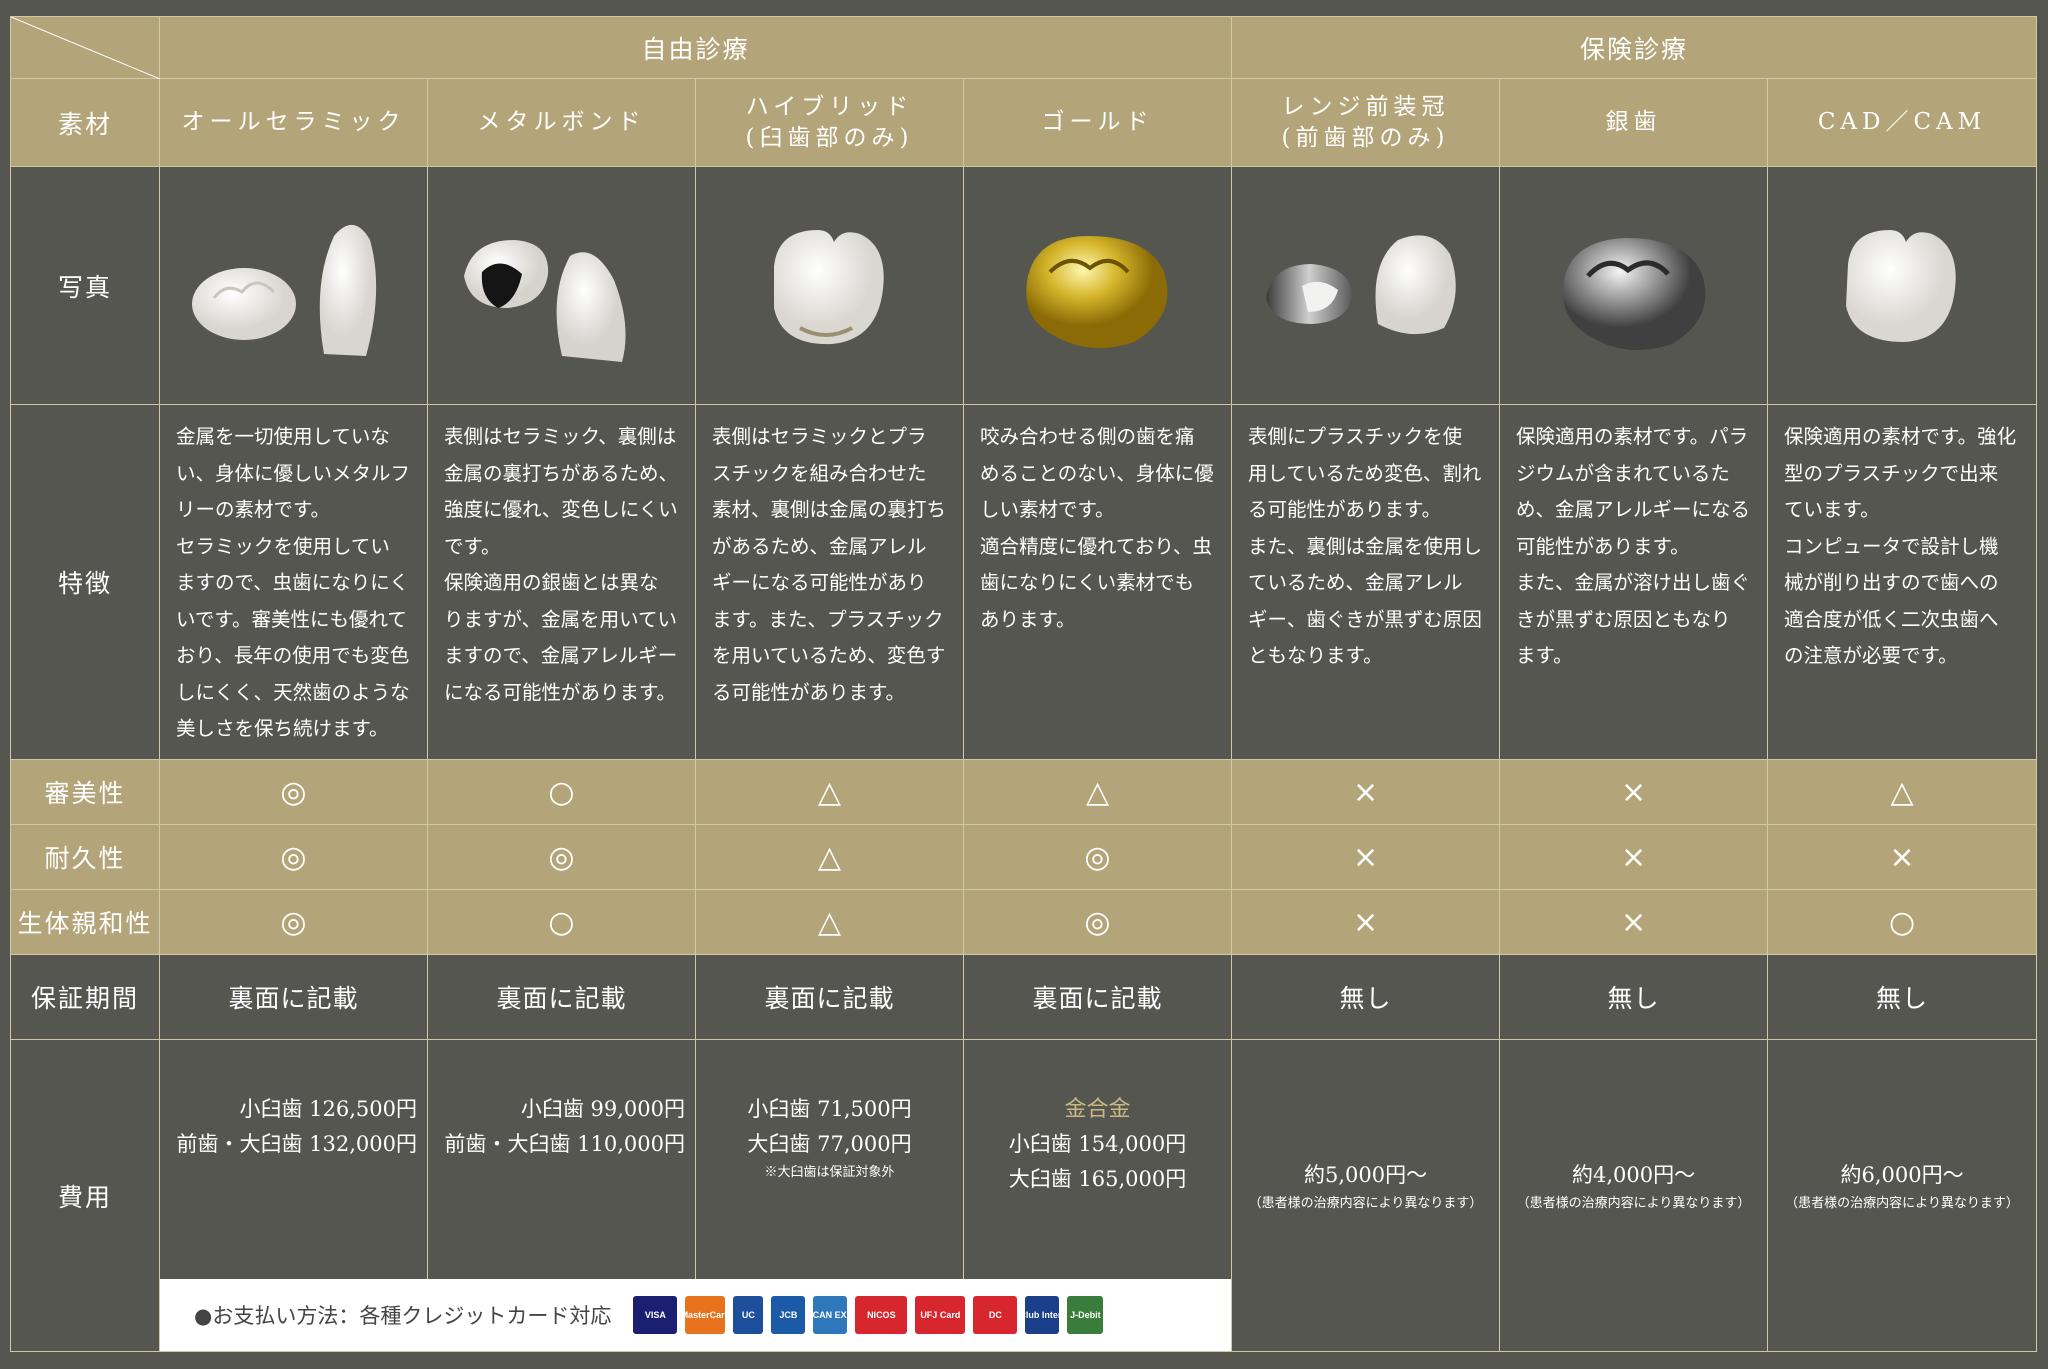 The image size is (2048, 1369). What do you see at coordinates (283, 546) in the screenshot?
I see `feature-line: セラミックを使用してい` at bounding box center [283, 546].